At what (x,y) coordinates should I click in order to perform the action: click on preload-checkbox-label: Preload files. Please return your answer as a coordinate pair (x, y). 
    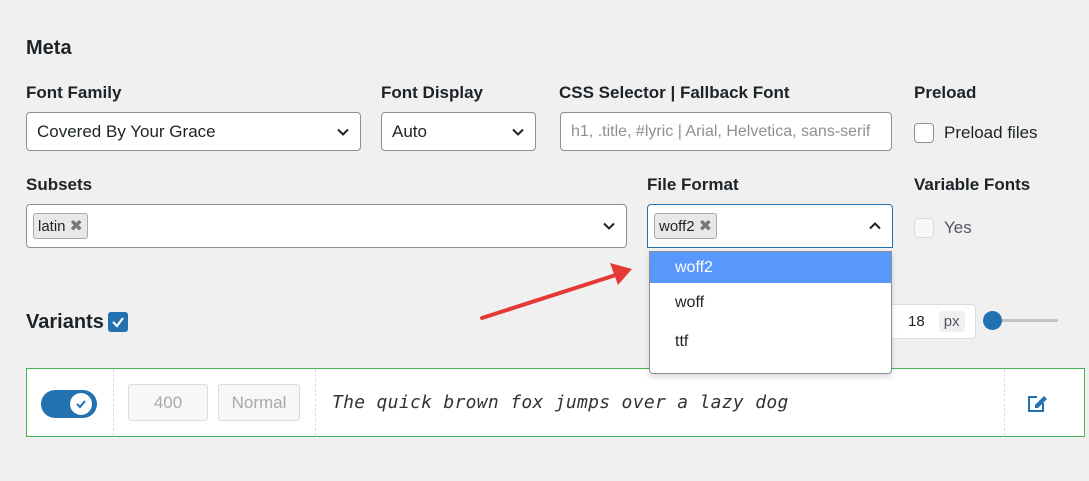
    Looking at the image, I should click on (991, 133).